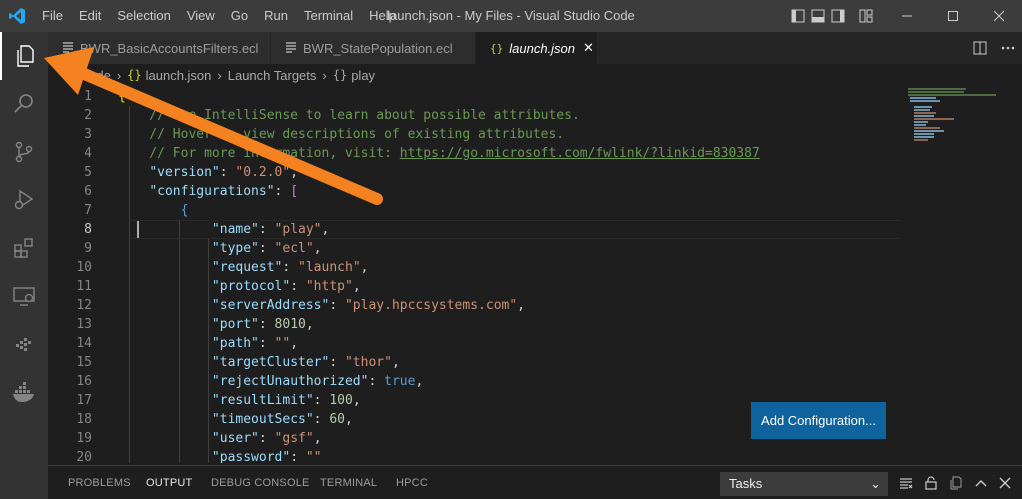 This screenshot has height=499, width=1022. Describe the element at coordinates (340, 75) in the screenshot. I see `object-icon: {}` at that location.